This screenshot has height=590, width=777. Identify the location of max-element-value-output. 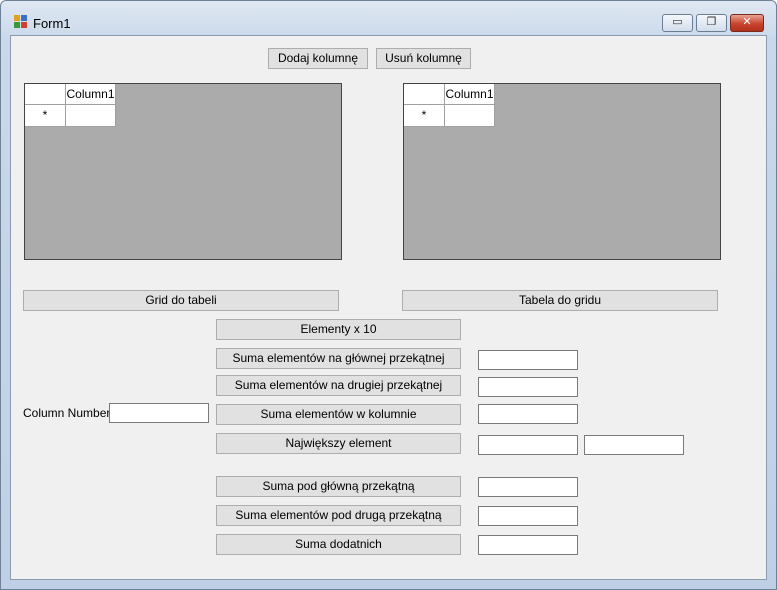
(528, 445).